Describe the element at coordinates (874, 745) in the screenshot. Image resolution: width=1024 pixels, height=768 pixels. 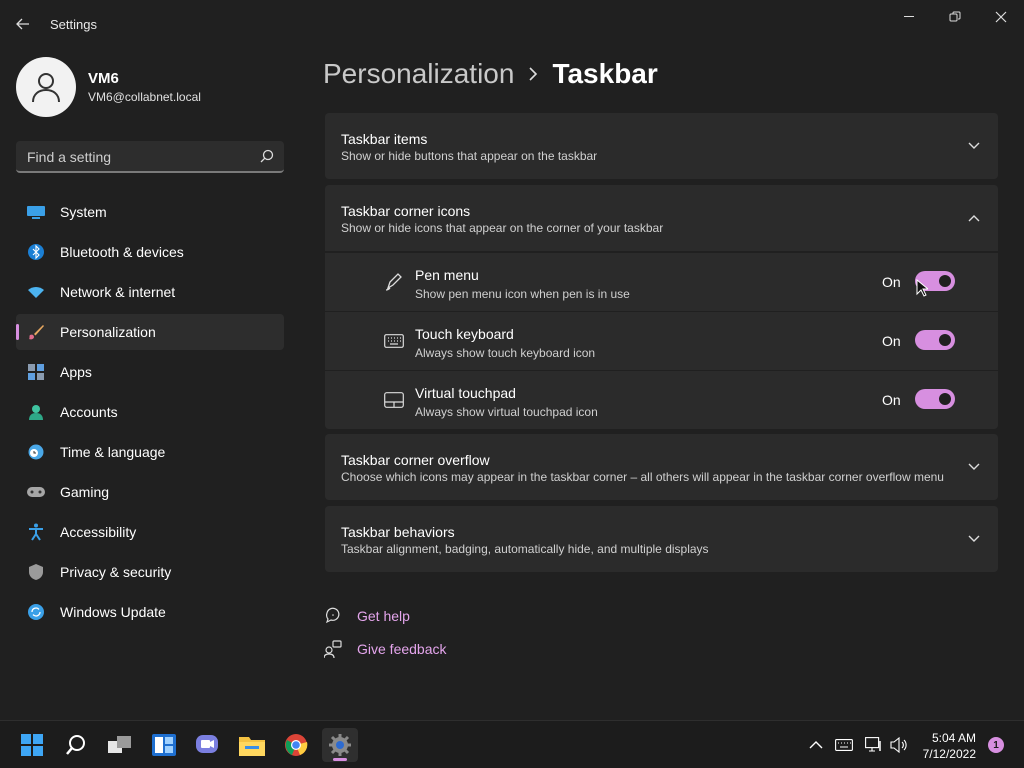
I see `network-icon` at that location.